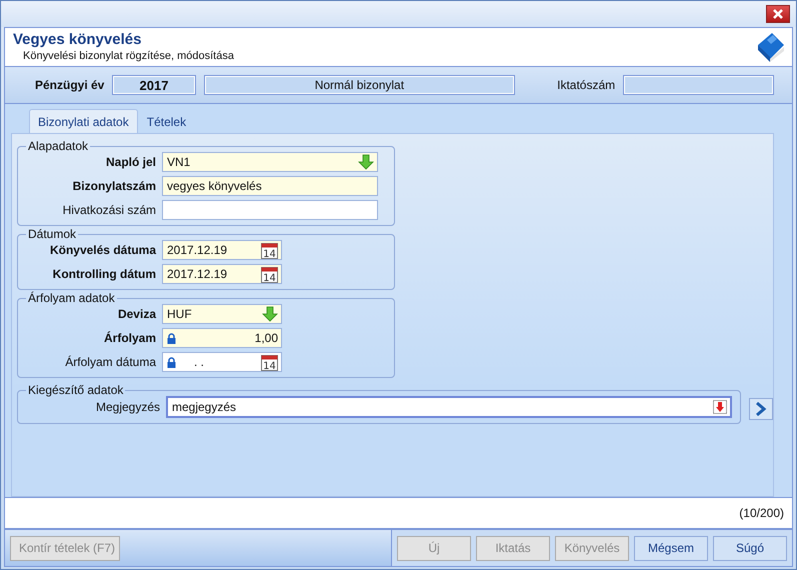 The width and height of the screenshot is (797, 570). Describe the element at coordinates (69, 85) in the screenshot. I see `fiscal-year-label: Pénzügyi év` at that location.